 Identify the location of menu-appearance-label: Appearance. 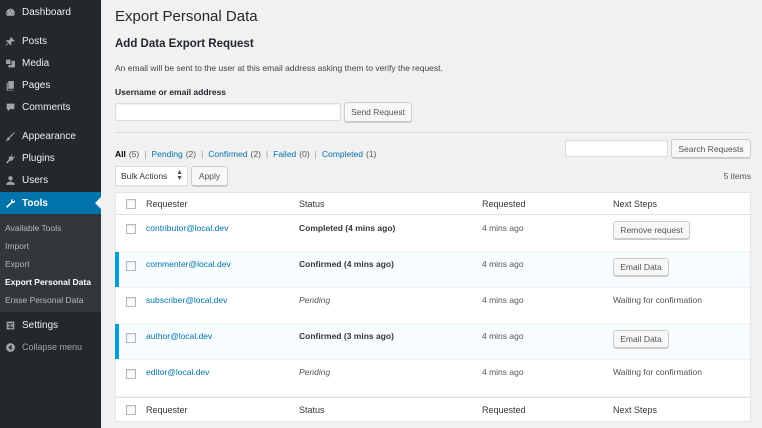
(49, 136).